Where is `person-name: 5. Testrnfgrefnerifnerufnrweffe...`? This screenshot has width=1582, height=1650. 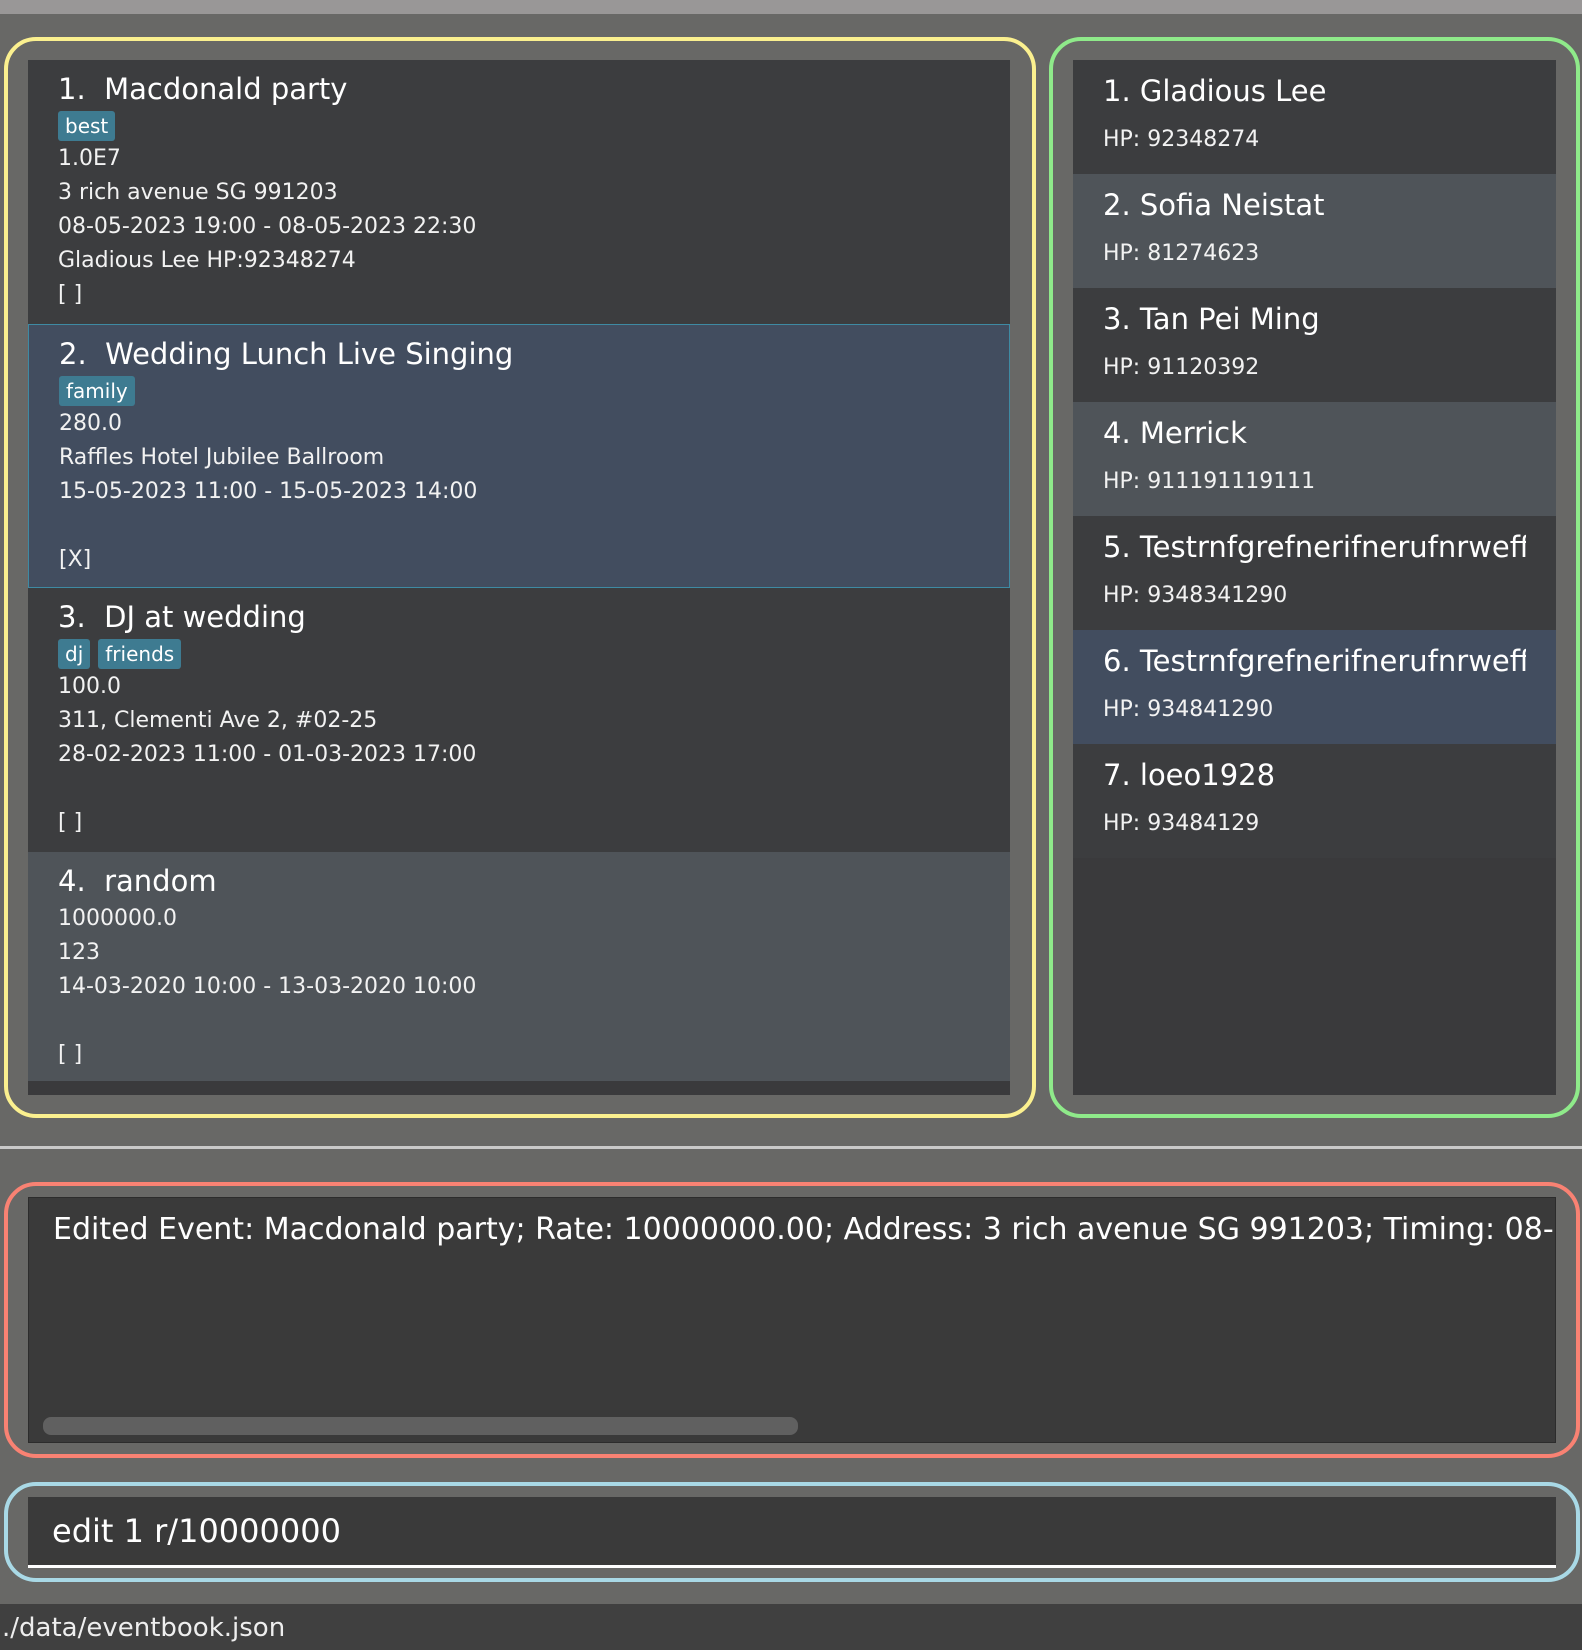 person-name: 5. Testrnfgrefnerifnerufnrweffe... is located at coordinates (1314, 547).